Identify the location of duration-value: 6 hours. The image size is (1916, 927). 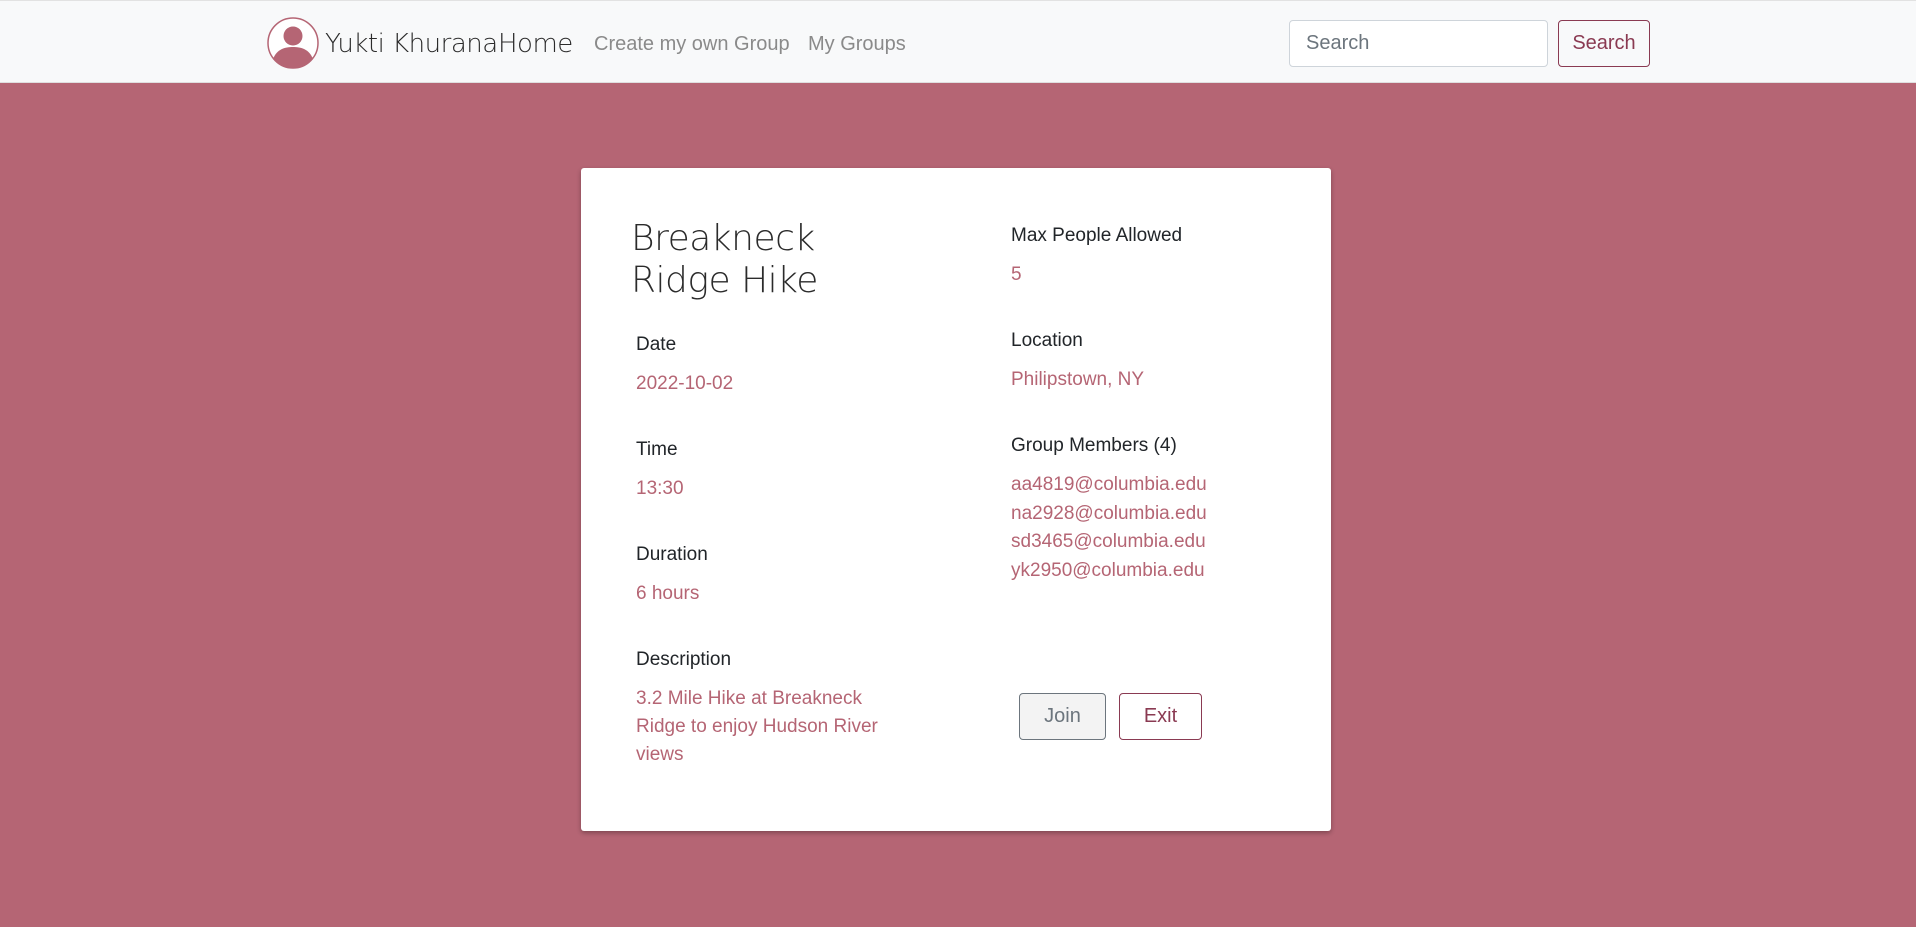
(668, 593).